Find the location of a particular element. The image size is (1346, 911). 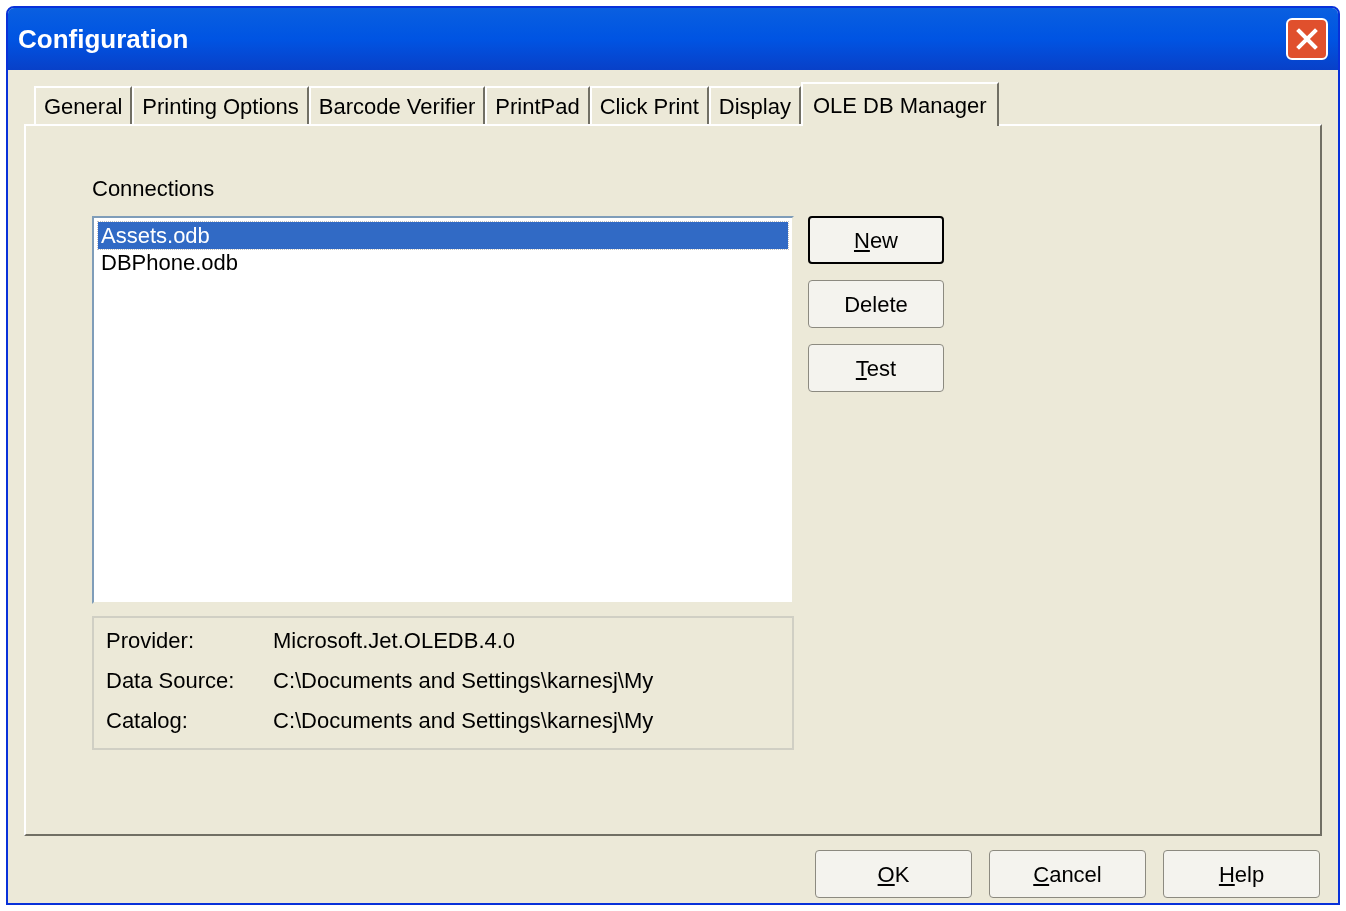

close-button is located at coordinates (1307, 39).